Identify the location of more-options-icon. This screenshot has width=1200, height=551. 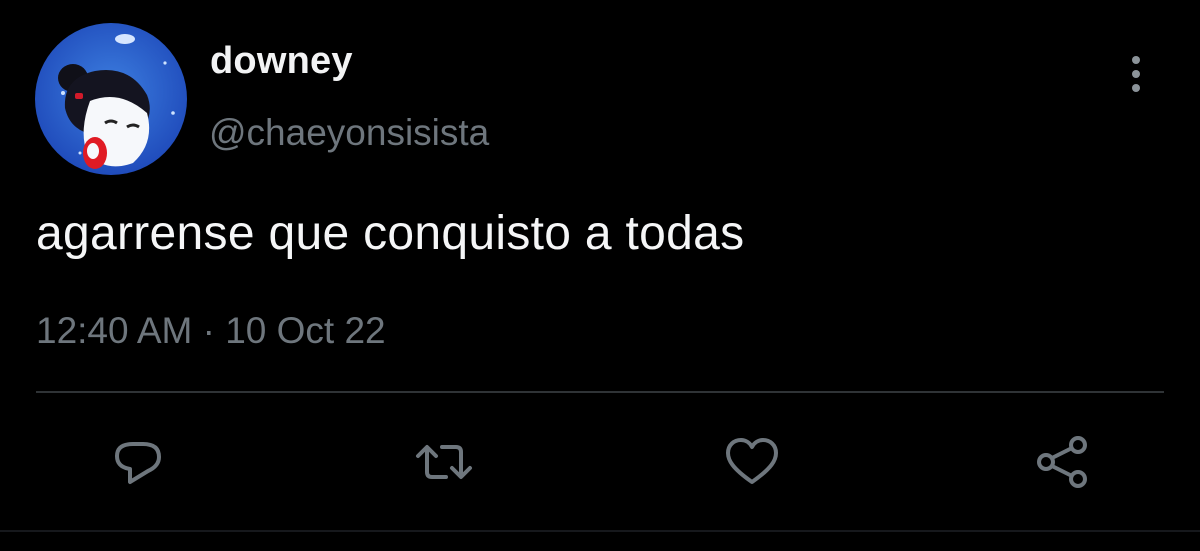
(1136, 74).